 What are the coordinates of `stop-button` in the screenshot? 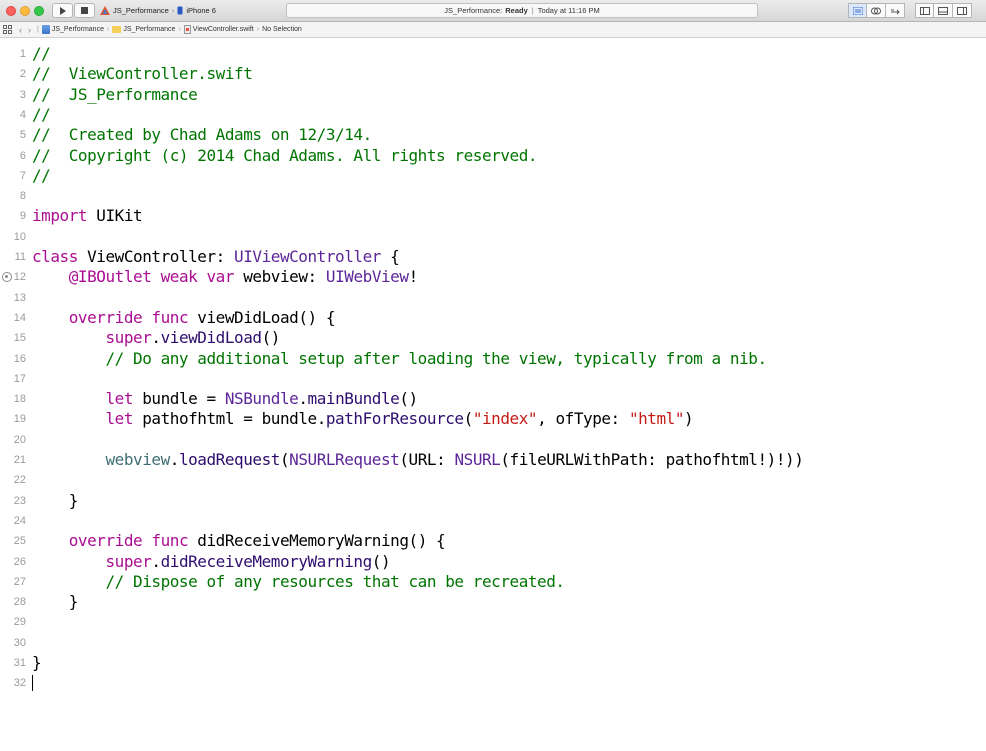 It's located at (84, 10).